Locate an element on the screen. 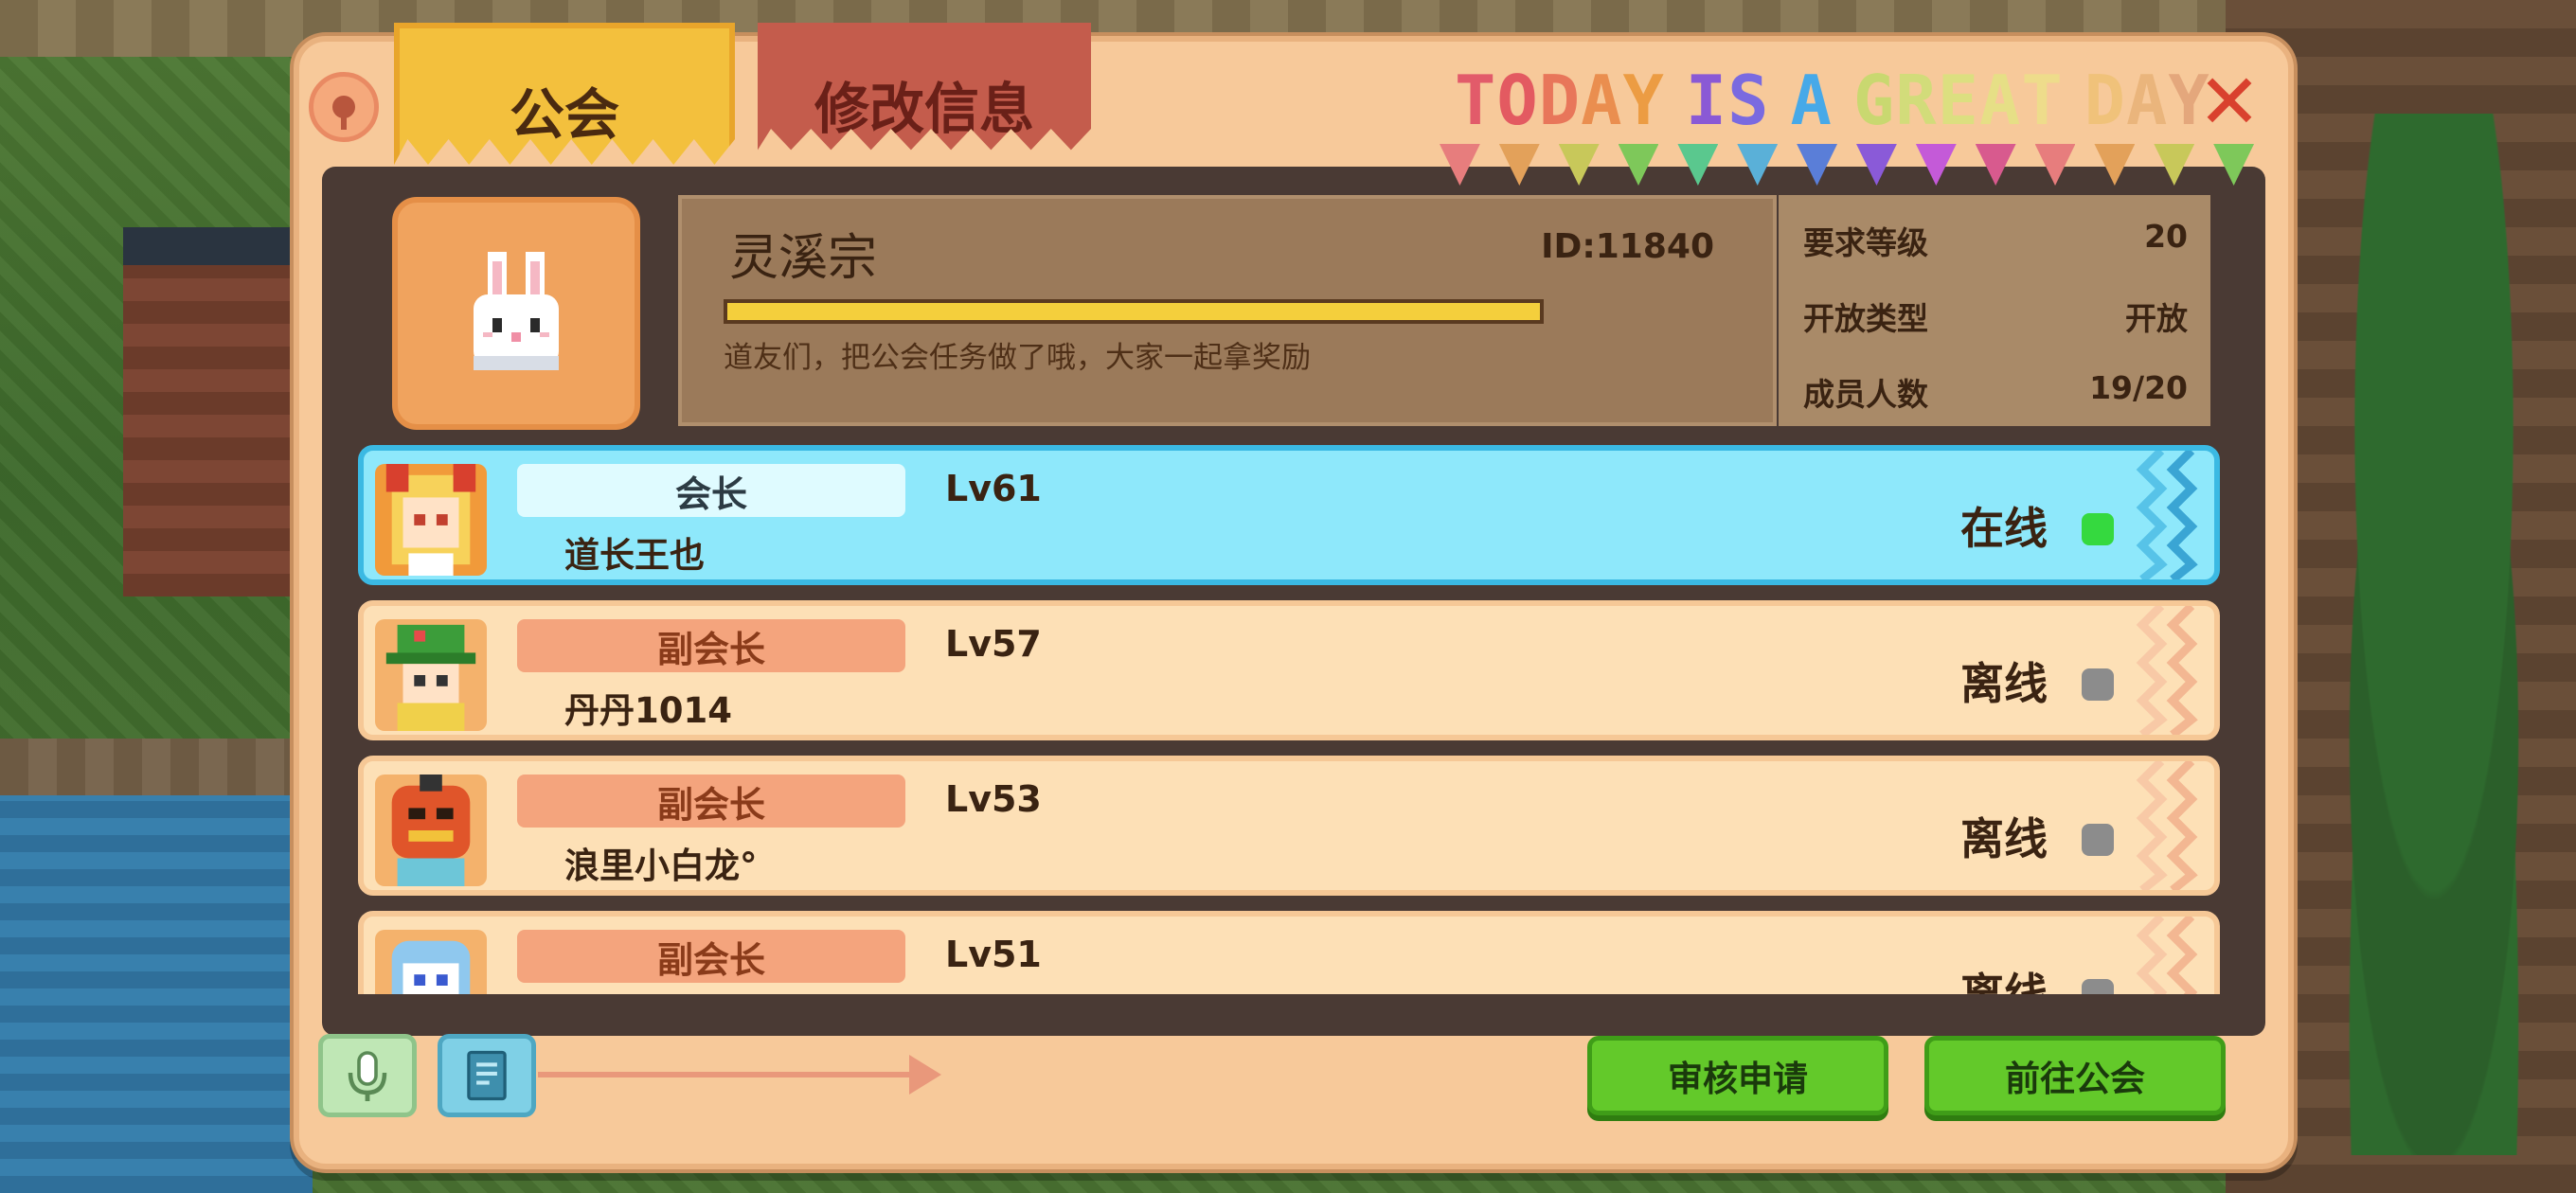  stat-label: 要求等级 is located at coordinates (1865, 242).